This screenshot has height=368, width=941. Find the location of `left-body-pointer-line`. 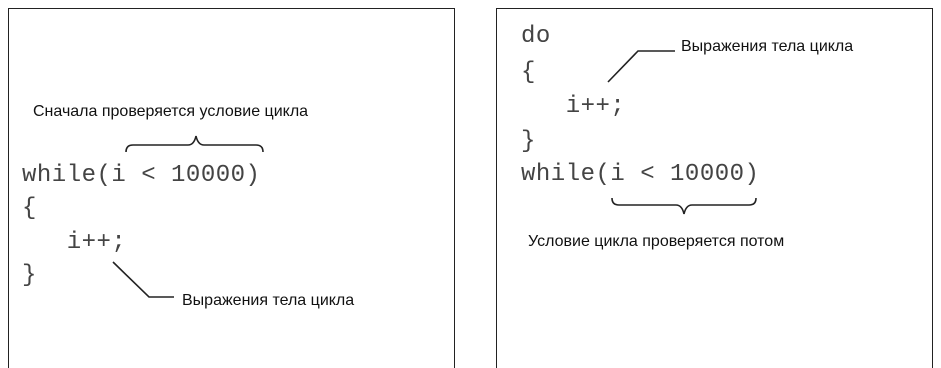

left-body-pointer-line is located at coordinates (143, 279).